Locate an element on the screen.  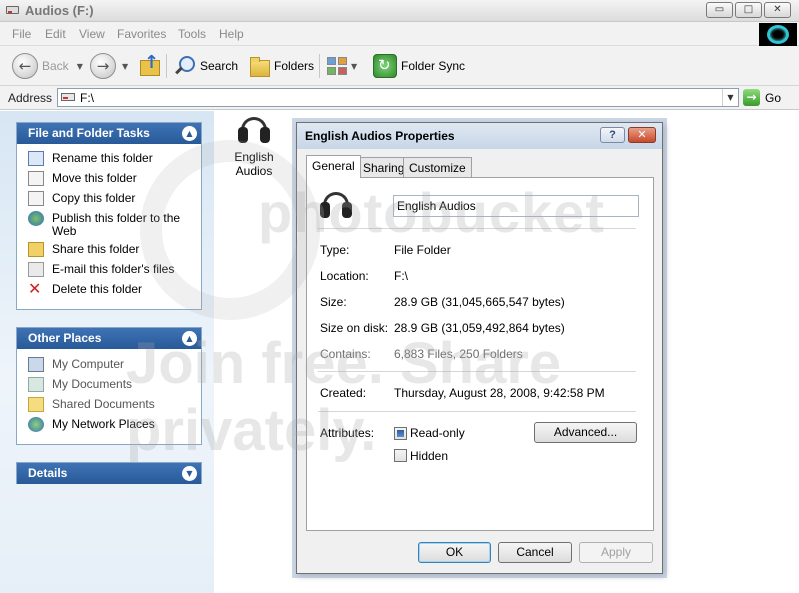
task-label: E-mail this folder's files is located at coordinates (113, 269).